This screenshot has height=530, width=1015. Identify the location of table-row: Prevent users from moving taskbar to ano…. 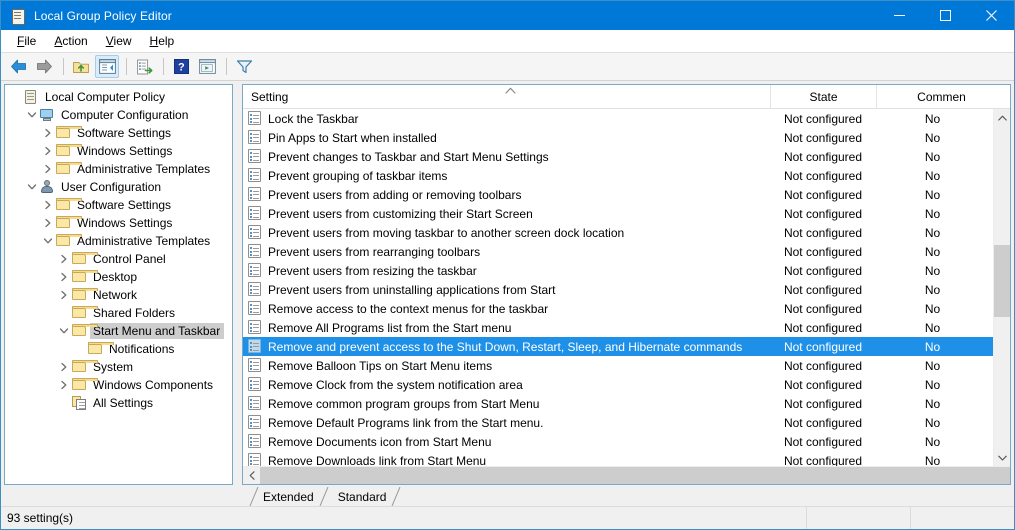
(618, 232).